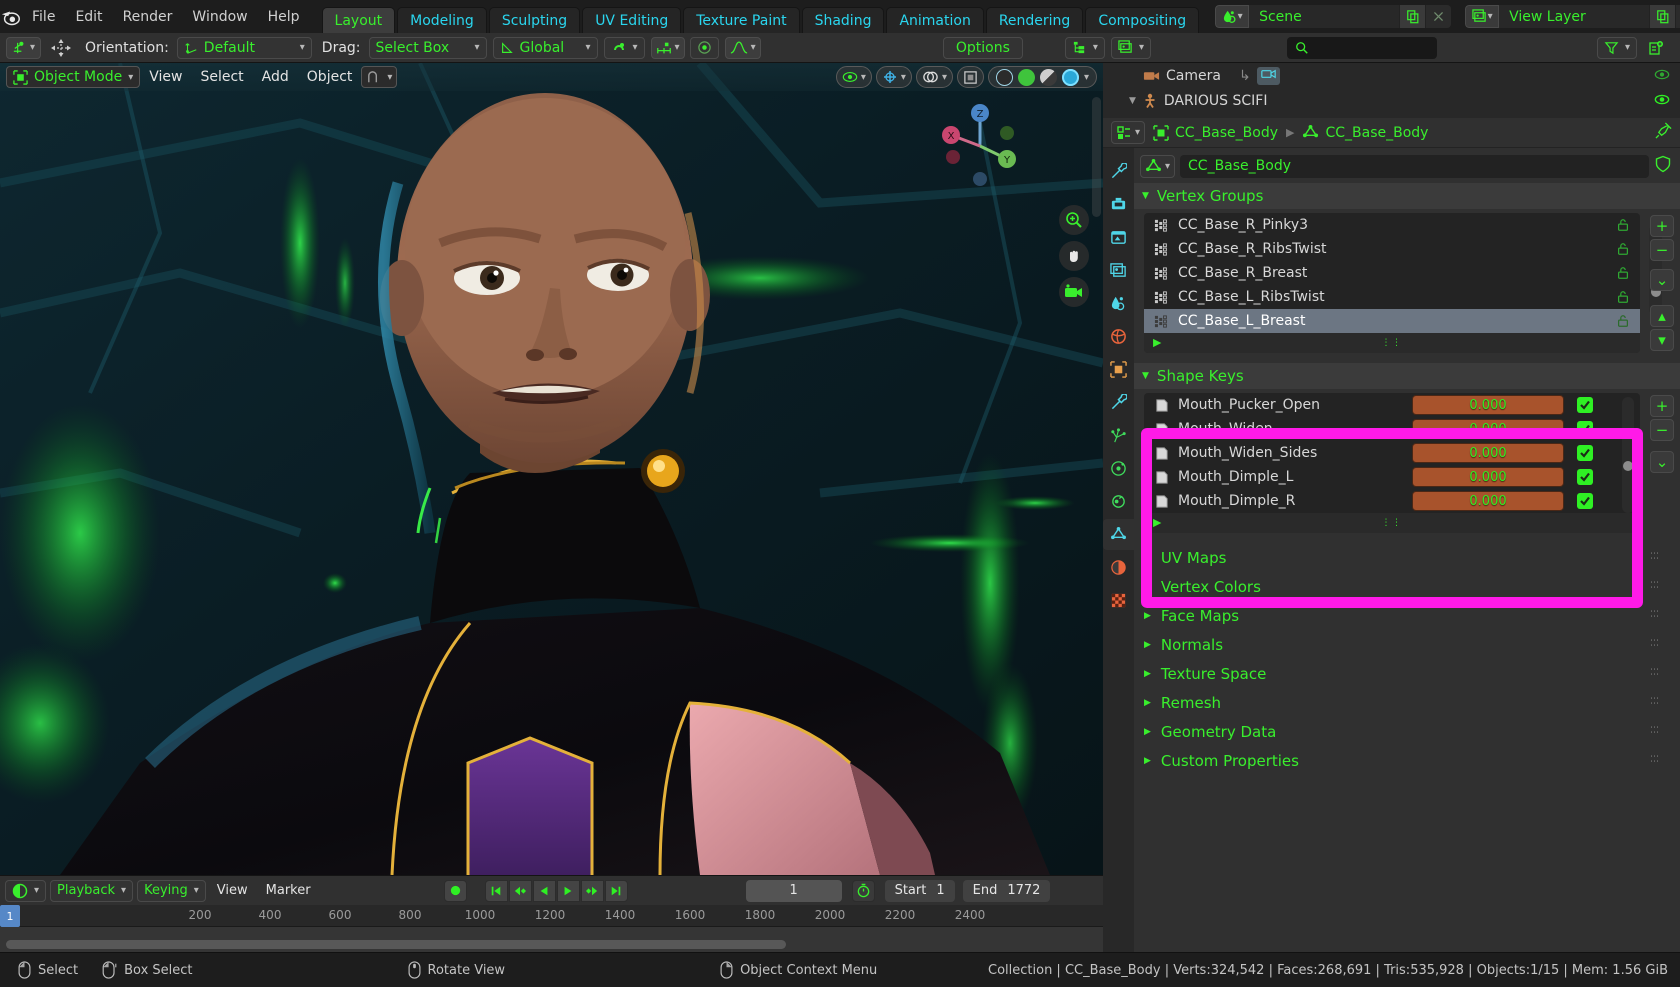  I want to click on timeline-menu-marker: Marker, so click(288, 890).